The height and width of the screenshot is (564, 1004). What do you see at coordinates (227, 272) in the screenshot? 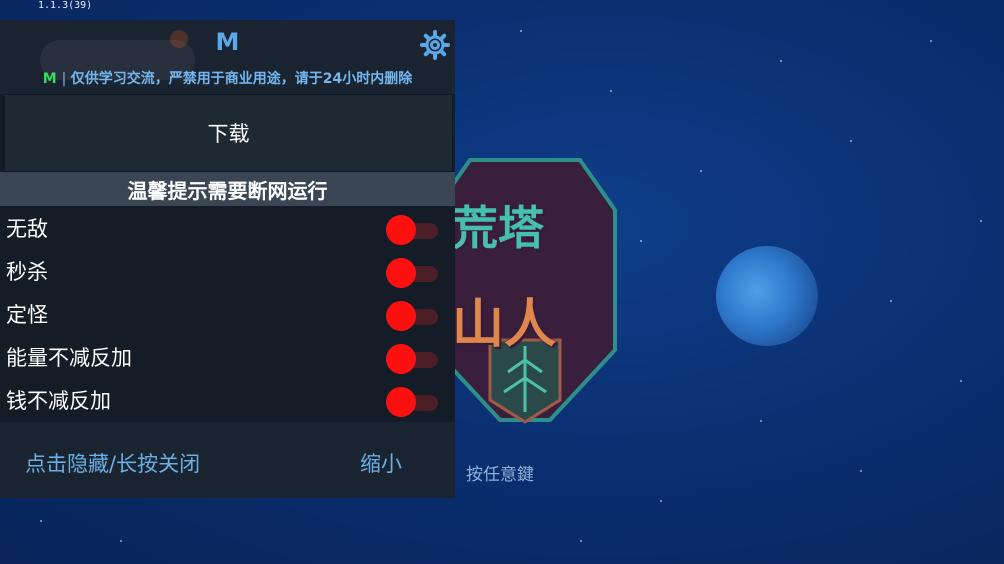
I see `option-row-one-hit-kill: 秒杀` at bounding box center [227, 272].